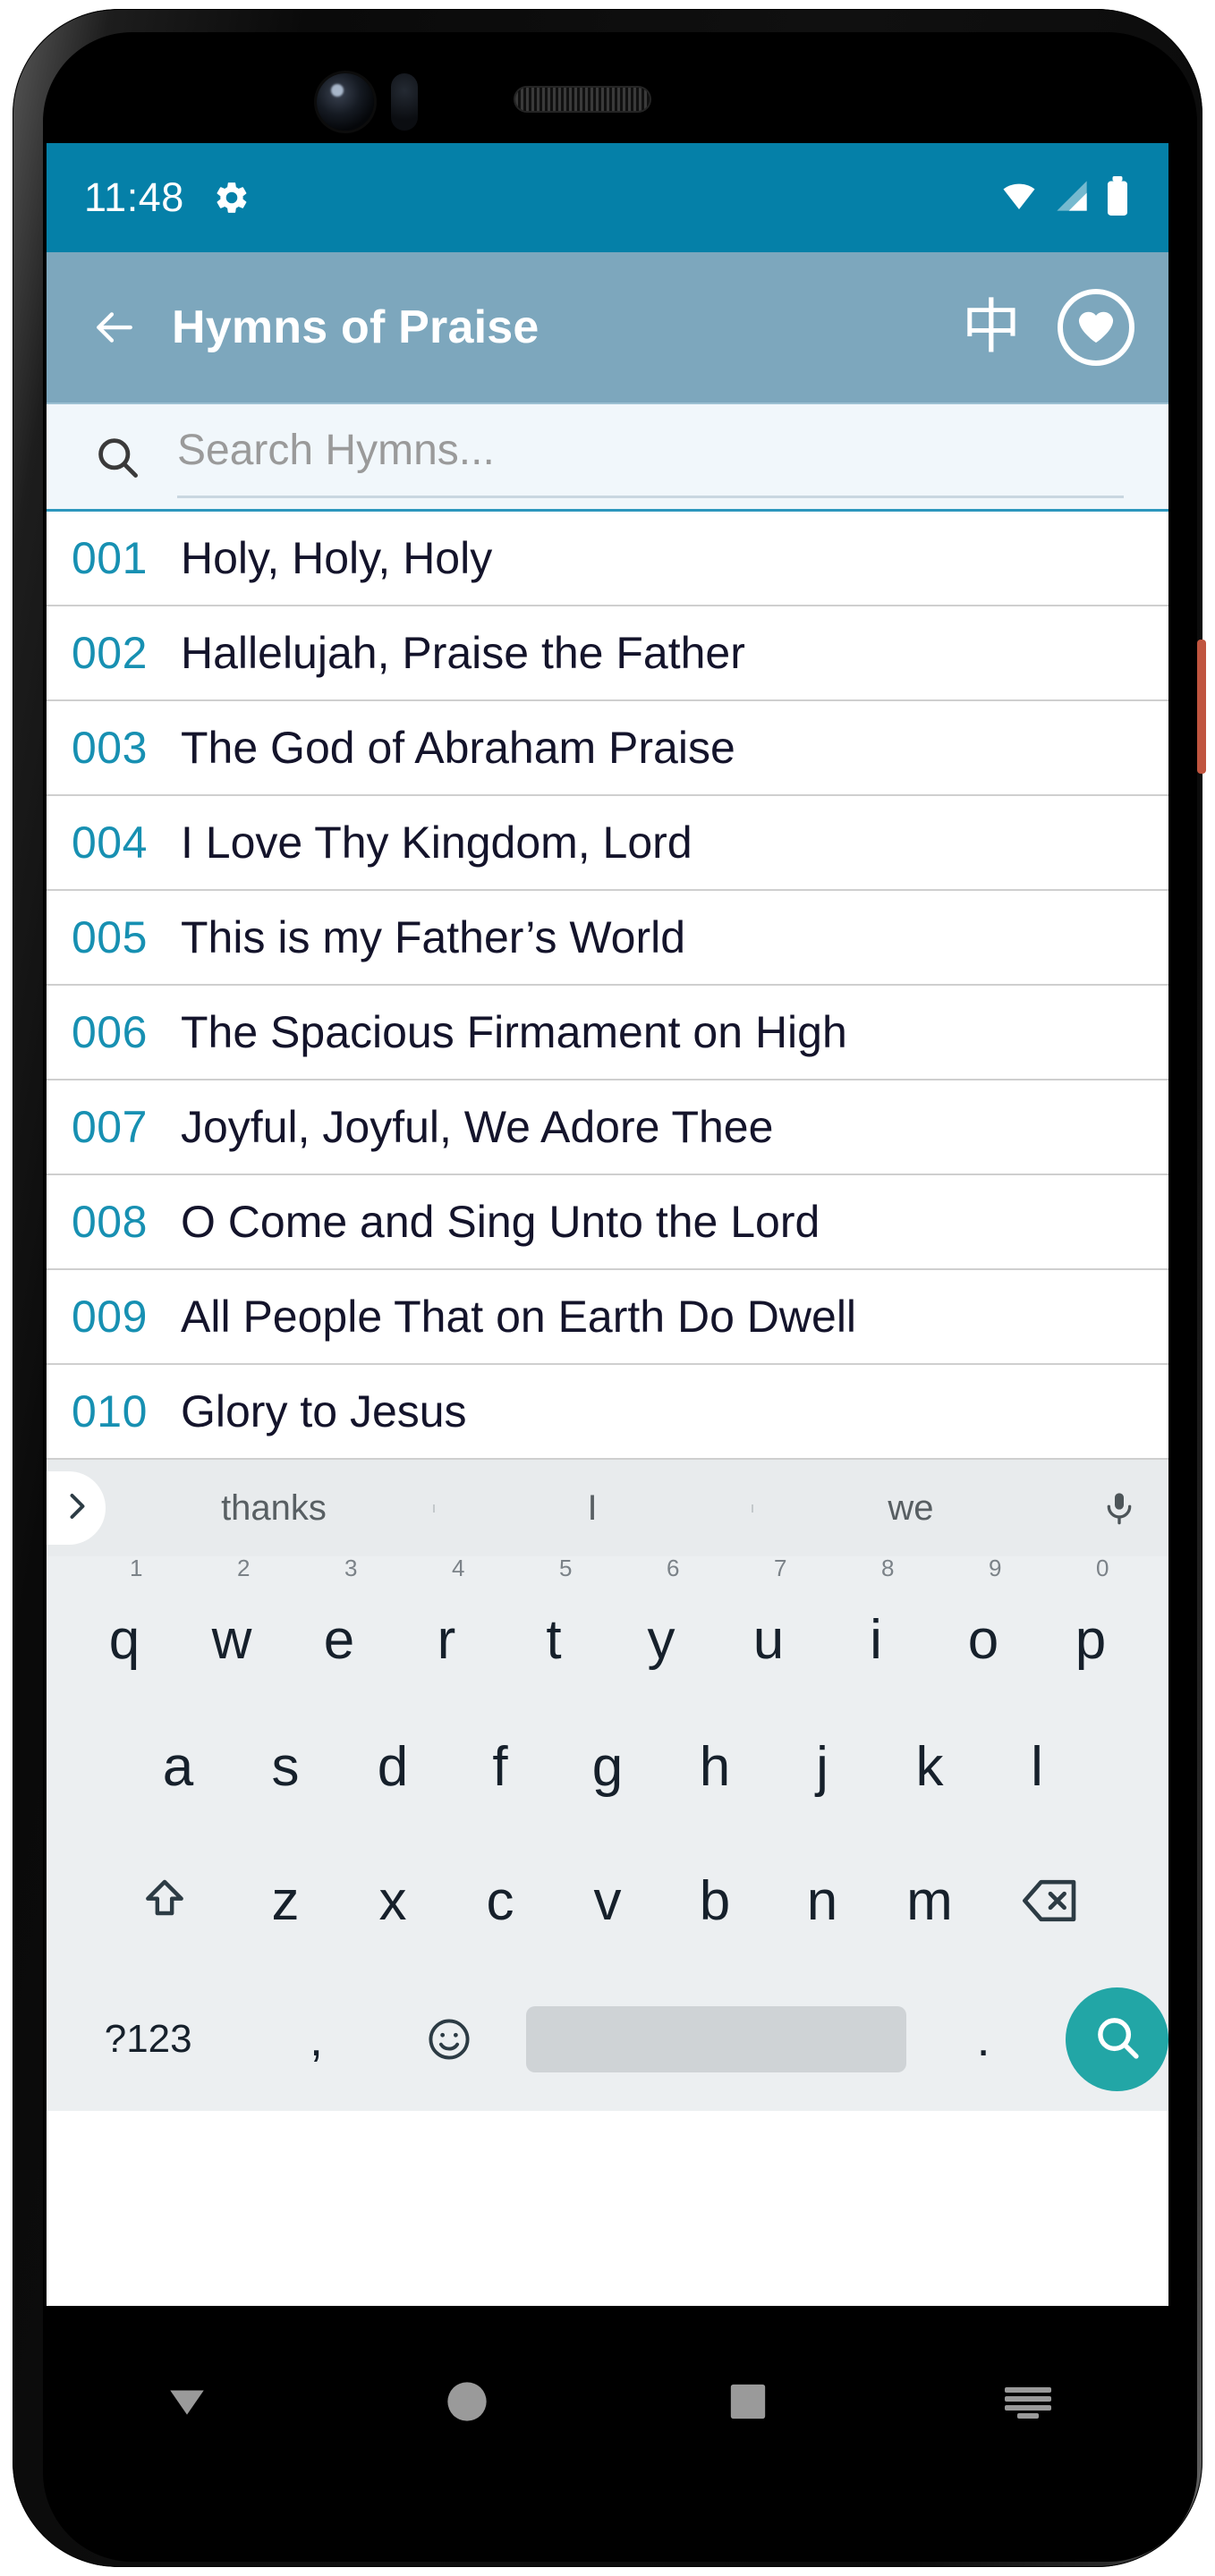 This screenshot has width=1215, height=2576. I want to click on nav-home-button, so click(467, 2401).